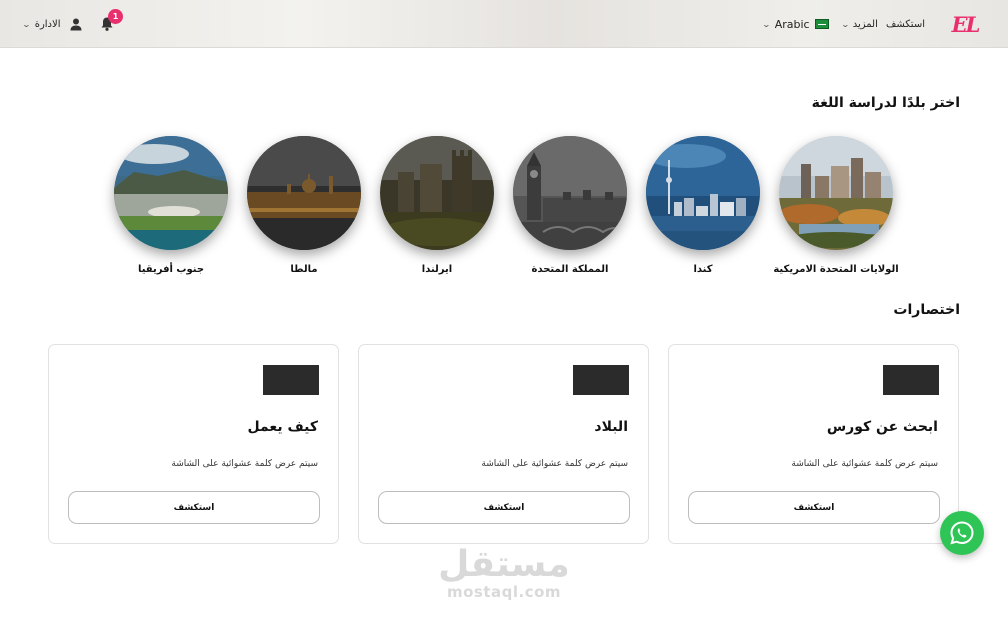  What do you see at coordinates (504, 24) in the screenshot?
I see `top-navbar: EL استكشف ⌄ المزيد ⌄ Arabic 1 ⌄ الادارة` at bounding box center [504, 24].